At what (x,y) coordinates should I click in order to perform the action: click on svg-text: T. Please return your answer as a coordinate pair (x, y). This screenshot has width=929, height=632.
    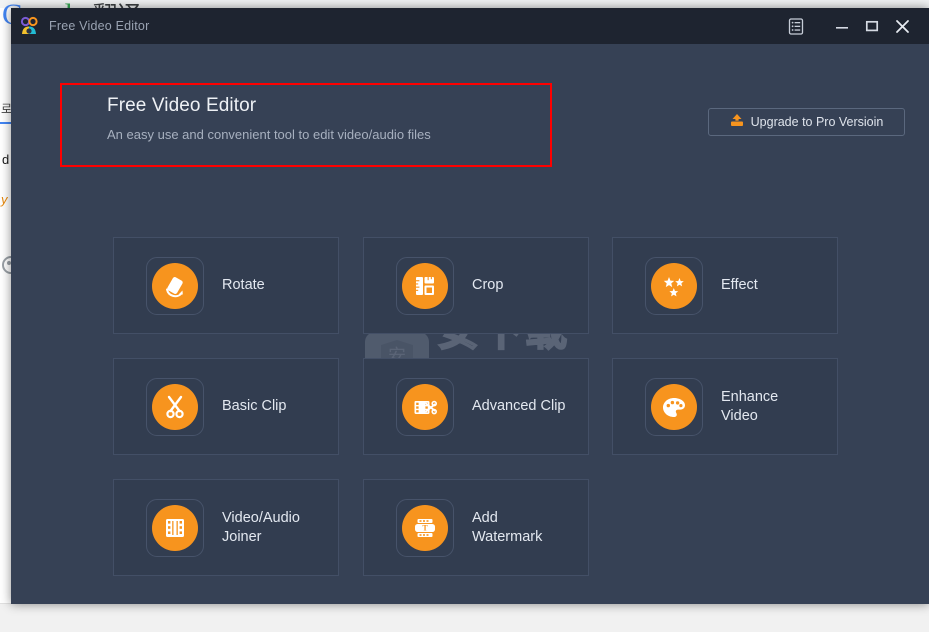
    Looking at the image, I should click on (425, 527).